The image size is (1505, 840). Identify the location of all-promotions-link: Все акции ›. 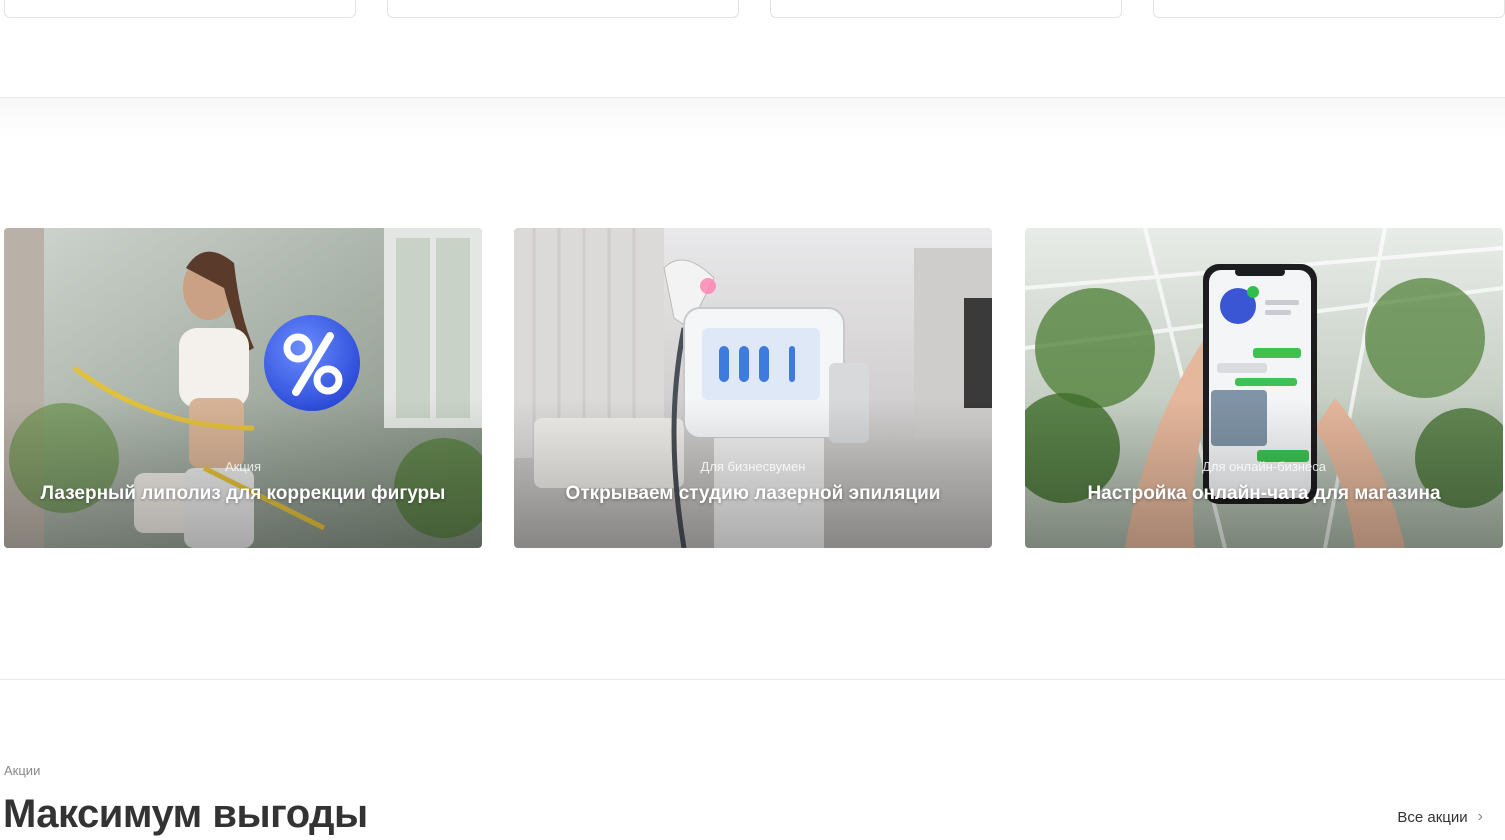
(1440, 817).